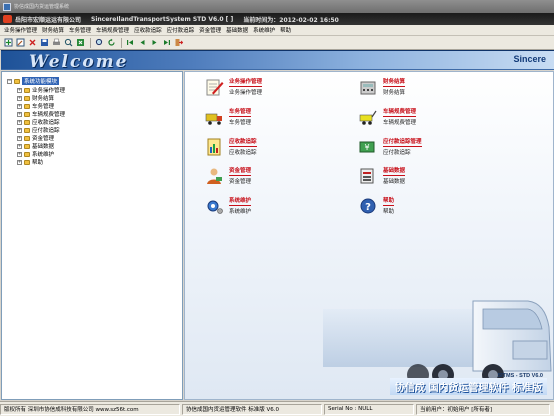  What do you see at coordinates (227, 117) in the screenshot?
I see `module-vehicle: 车务管理 车务管理` at bounding box center [227, 117].